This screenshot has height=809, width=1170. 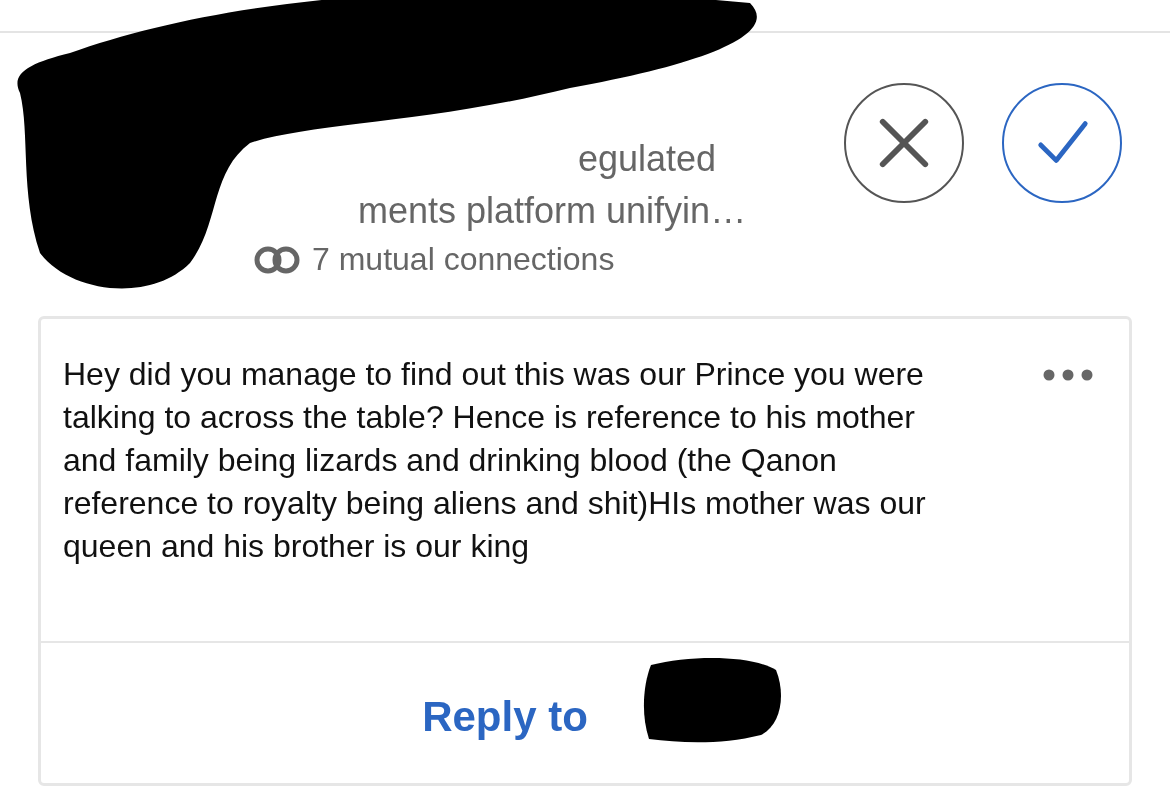 I want to click on headline-text: egulated, so click(x=647, y=159).